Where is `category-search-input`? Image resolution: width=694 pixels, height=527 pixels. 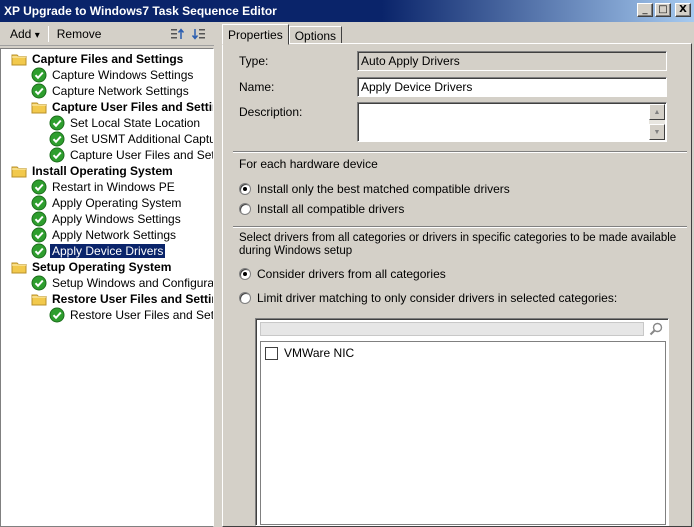
category-search-input is located at coordinates (452, 329).